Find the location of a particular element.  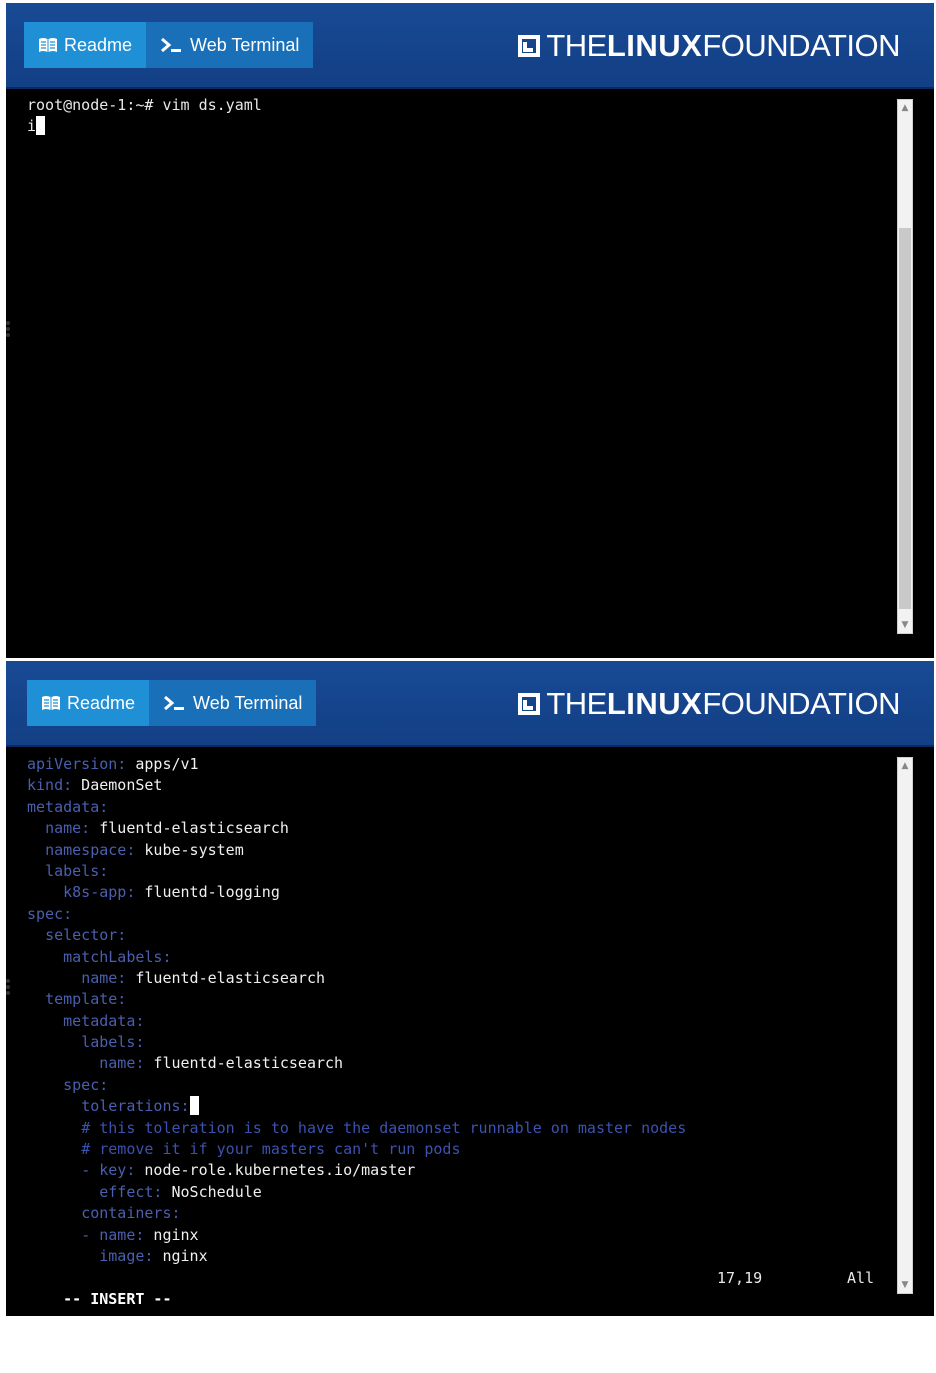

vim-mode-indicator: -- INSERT -- is located at coordinates (117, 1299).